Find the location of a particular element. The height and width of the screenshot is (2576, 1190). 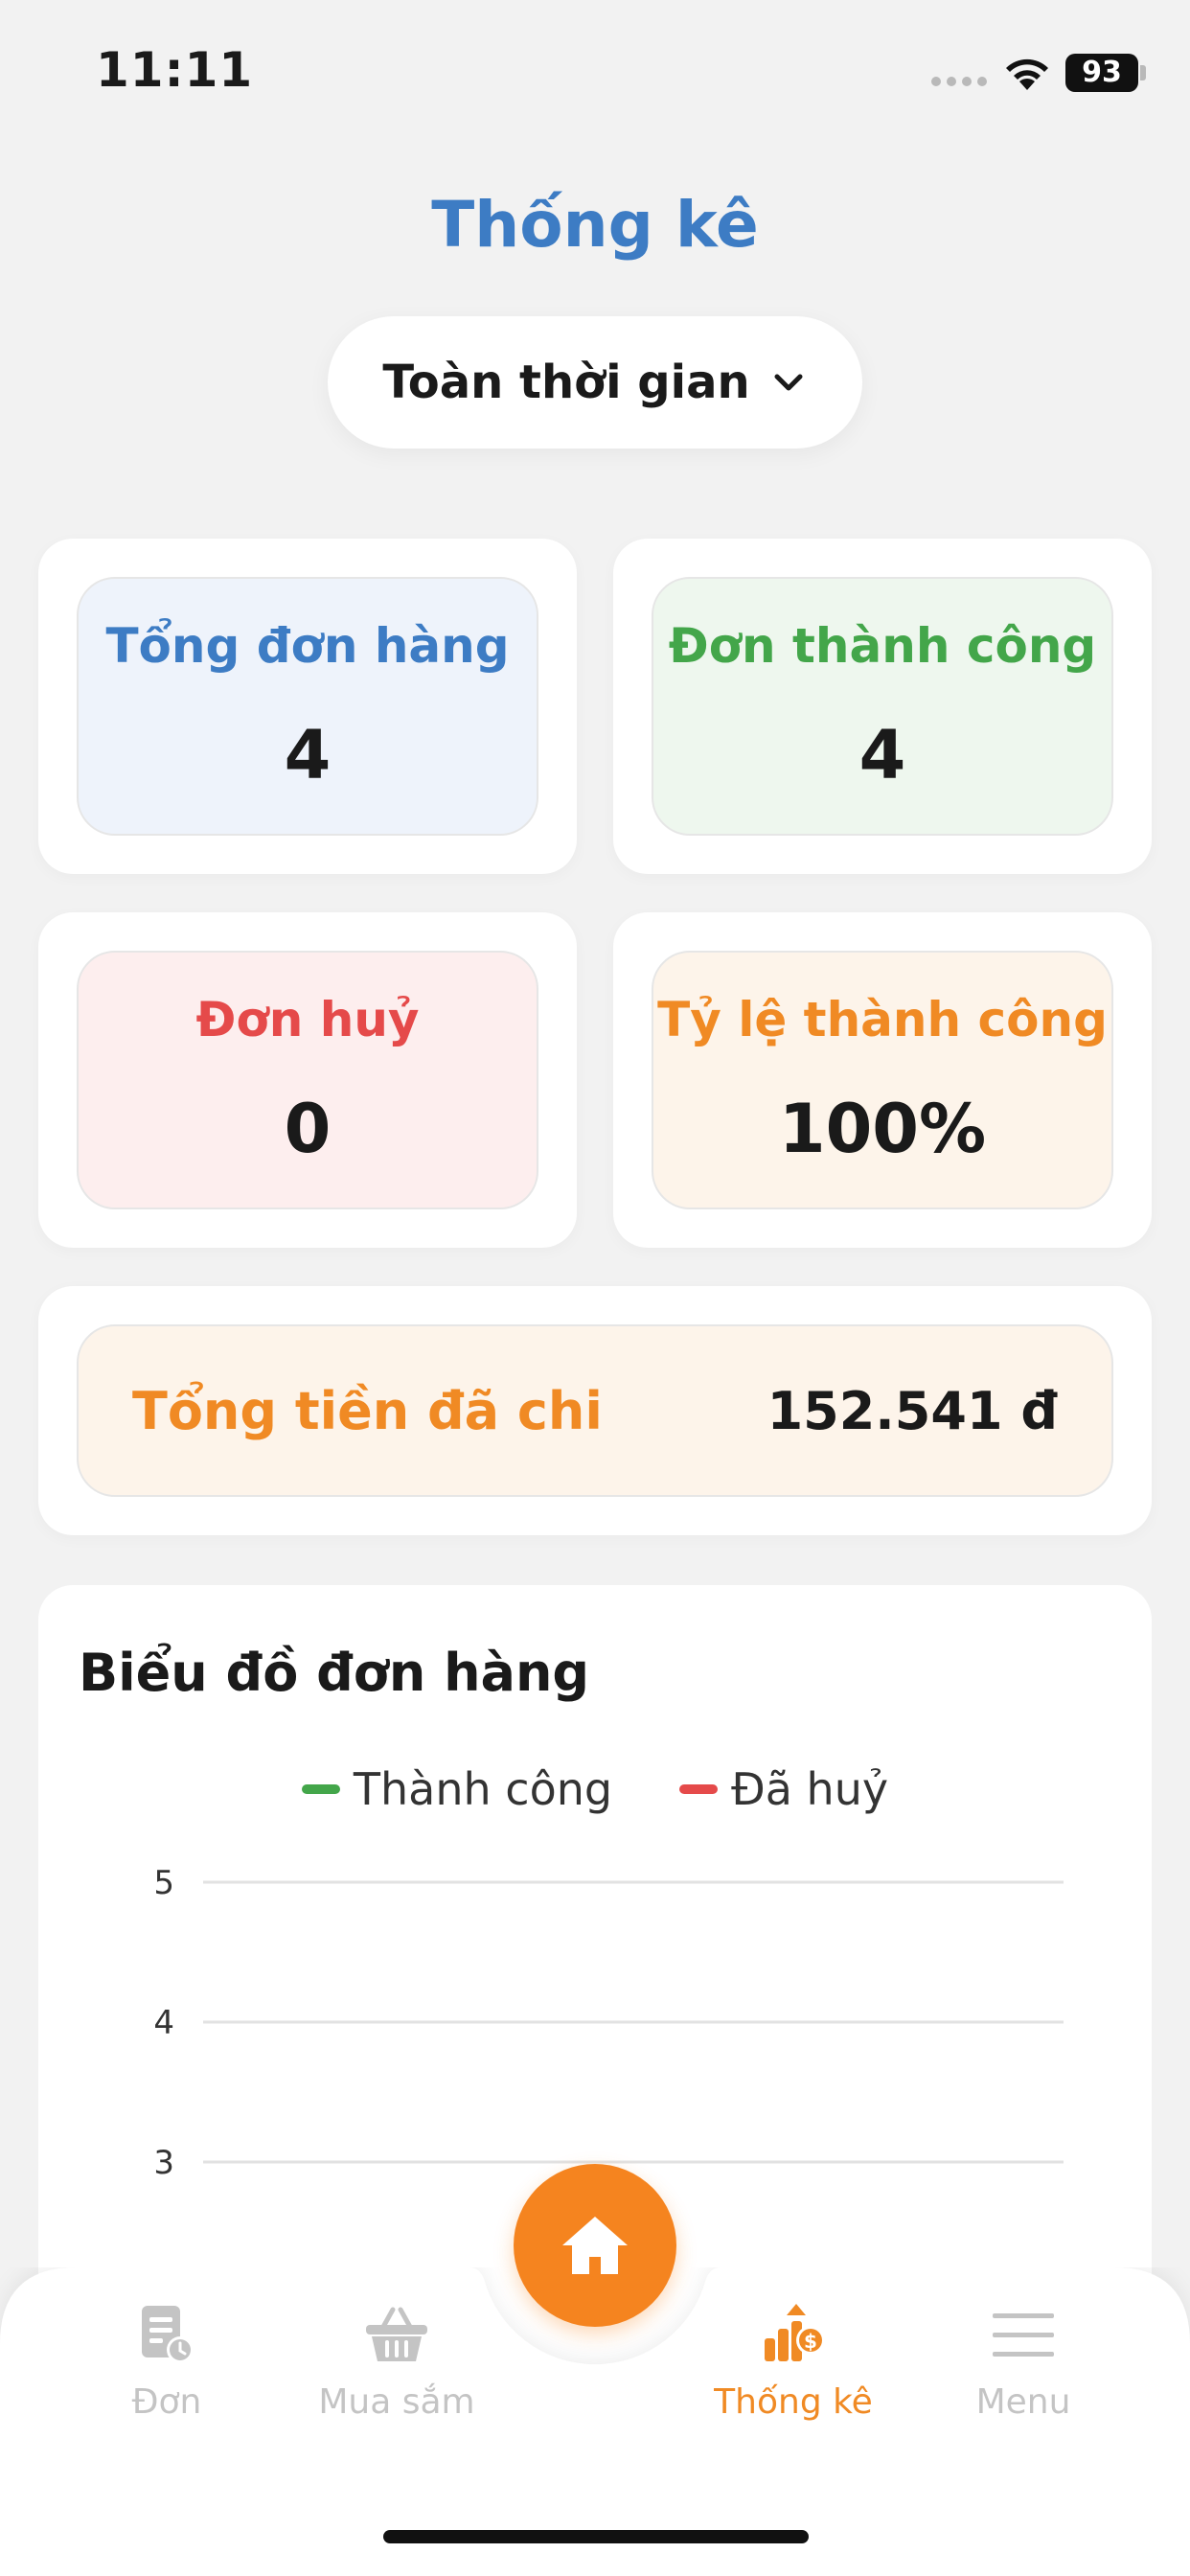

battery-icon: 93 is located at coordinates (1101, 73).